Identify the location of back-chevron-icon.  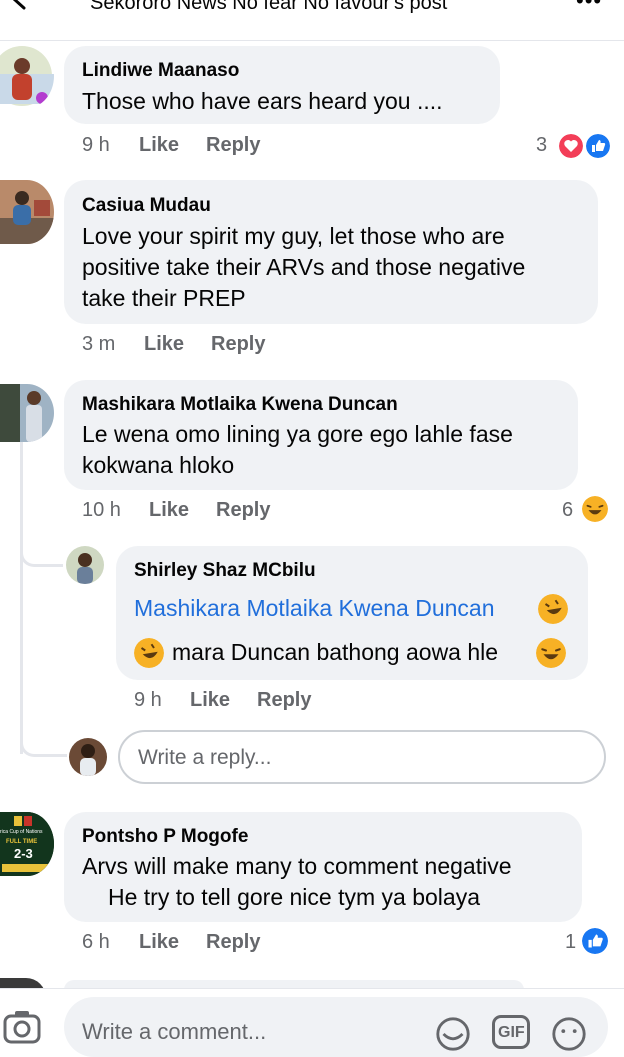
(21, 6).